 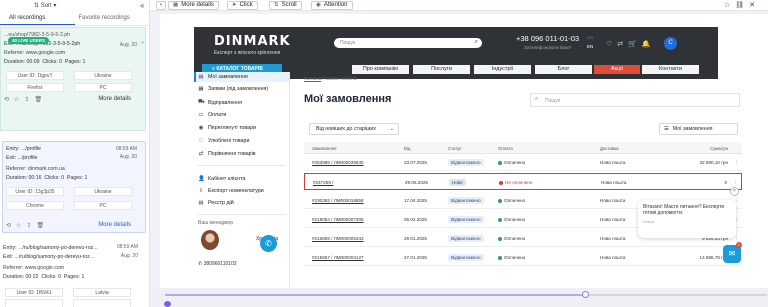 I want to click on click-heatmap-button: ➤ Click, so click(x=242, y=5).